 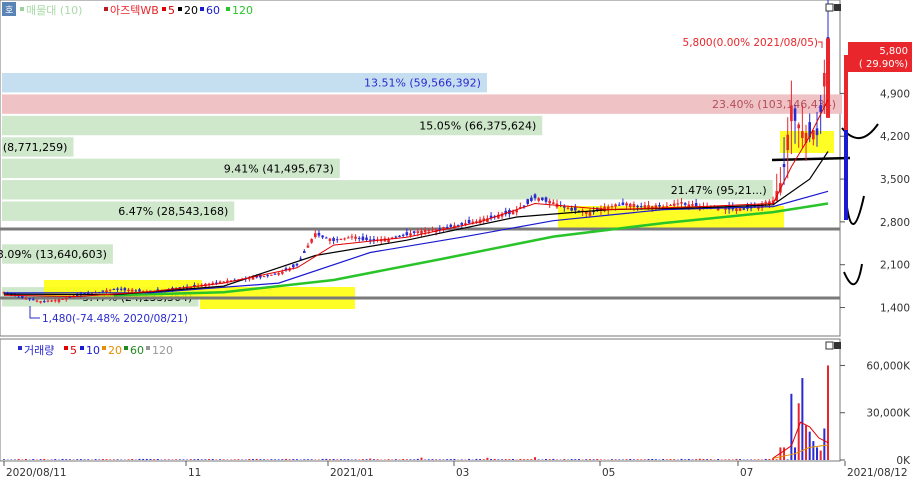 I want to click on date-tick-label: 2021/08/12, so click(x=877, y=473).